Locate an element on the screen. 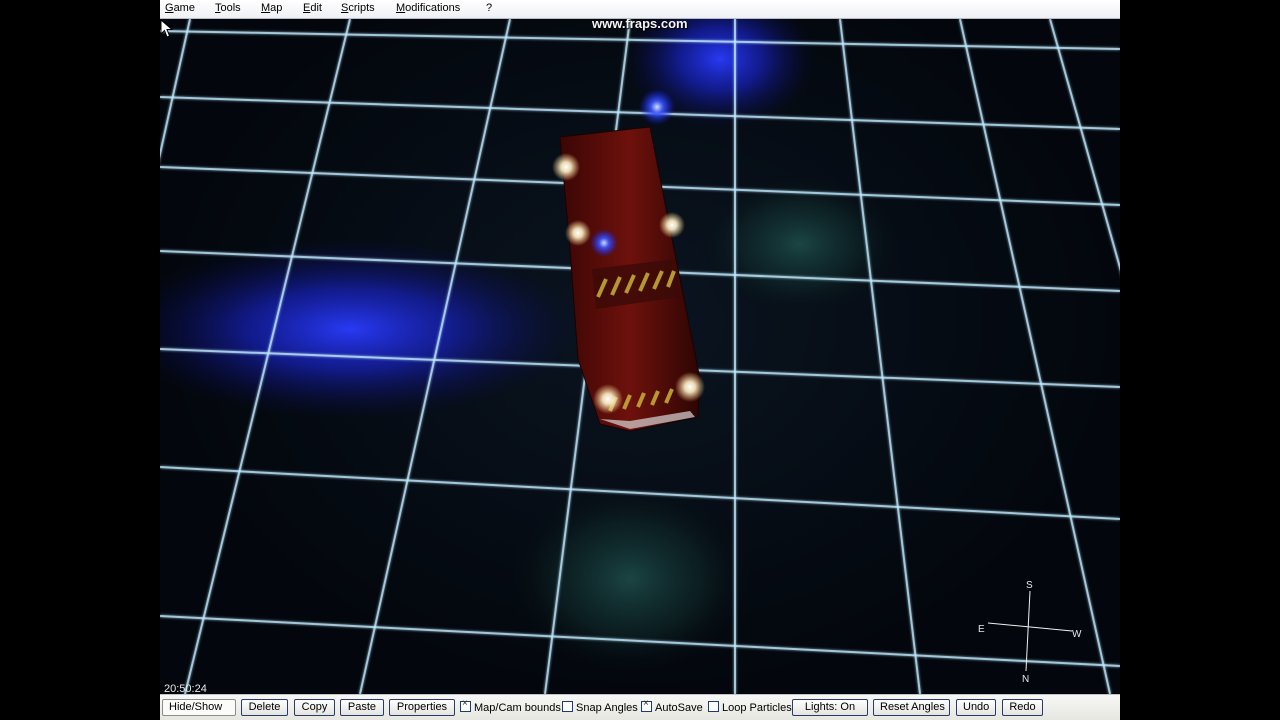 This screenshot has width=1280, height=720. headlight-right is located at coordinates (690, 387).